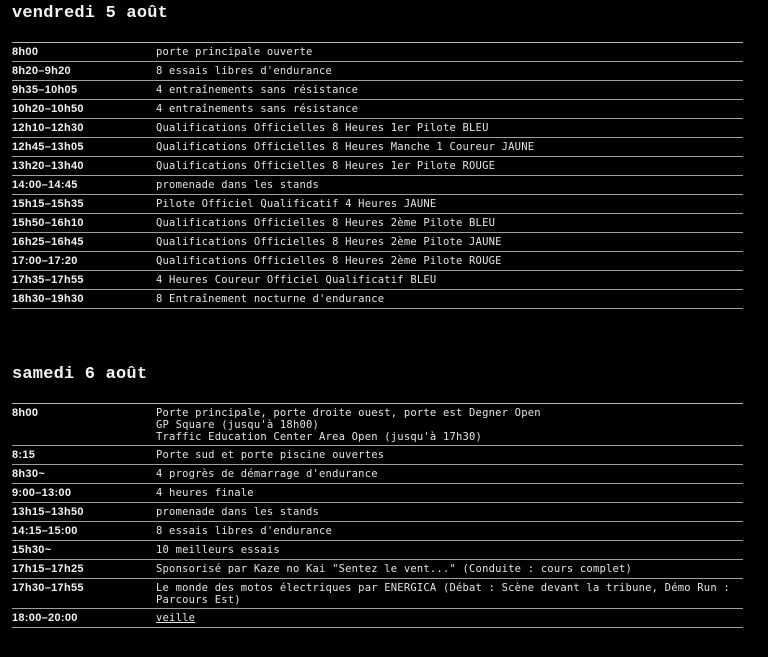 The height and width of the screenshot is (657, 768). I want to click on schedule-row: 18:00–20:00 veille, so click(377, 618).